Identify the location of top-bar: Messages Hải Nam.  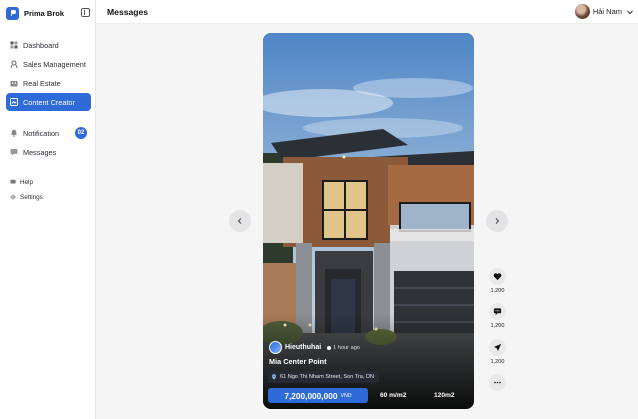
(367, 12).